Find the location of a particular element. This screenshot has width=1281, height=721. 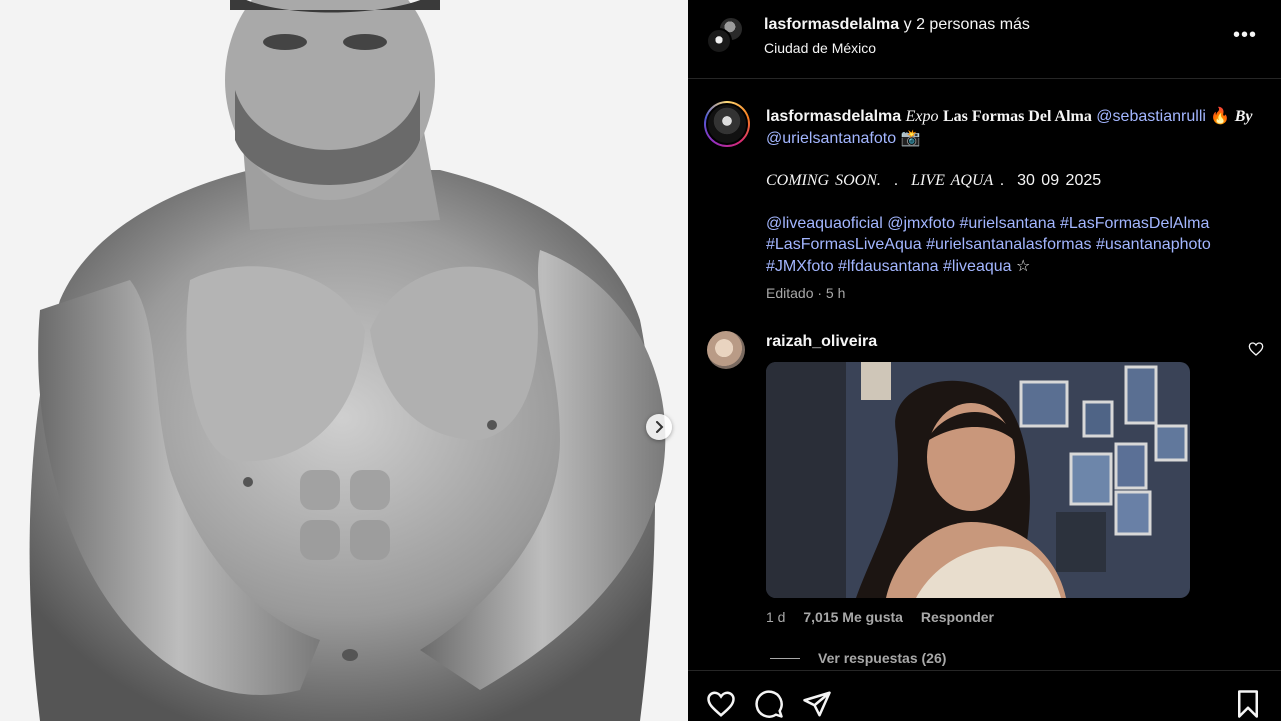

comment-likes: 7,015 Me gusta is located at coordinates (853, 617).